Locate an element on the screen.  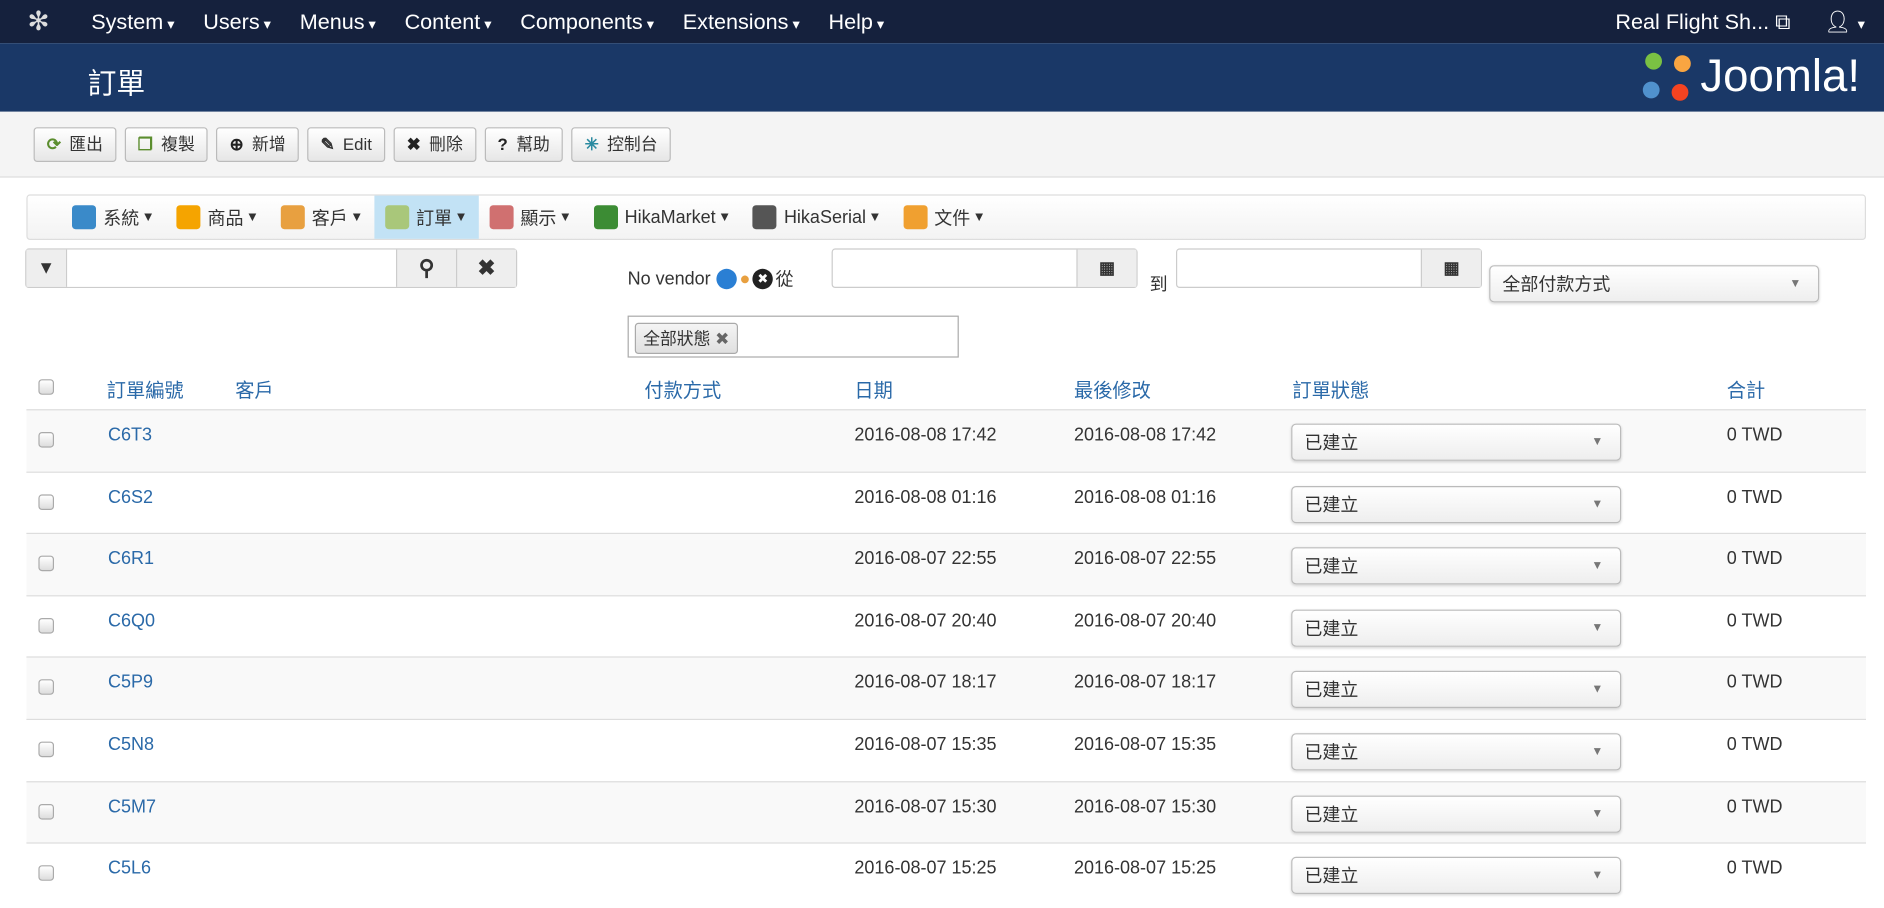
search-button: ⚲ is located at coordinates (426, 268).